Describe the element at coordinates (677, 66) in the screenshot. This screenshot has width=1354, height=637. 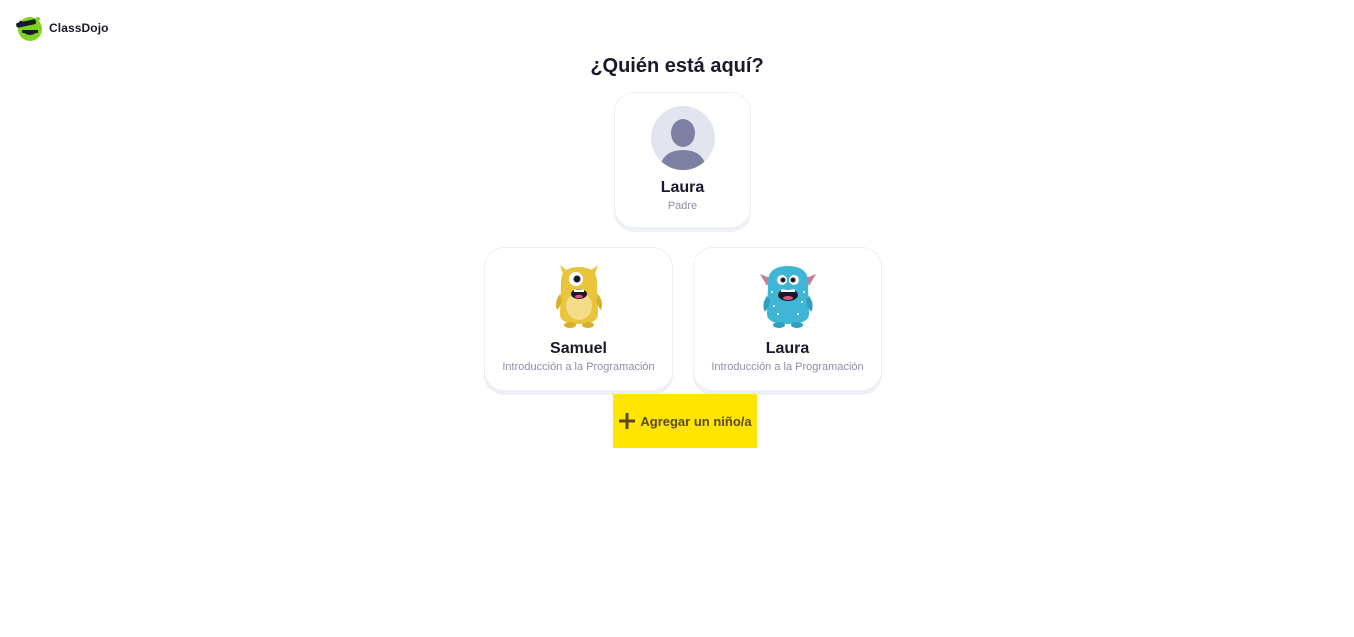
I see `page-title: ¿Quién está aquí?` at that location.